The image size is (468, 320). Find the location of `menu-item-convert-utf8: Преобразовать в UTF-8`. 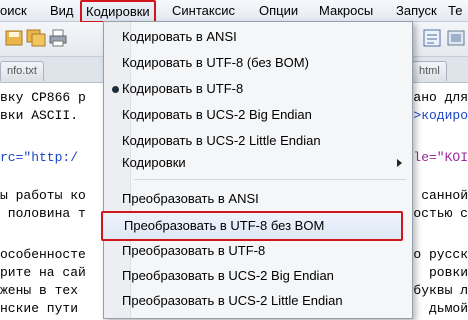

menu-item-convert-utf8: Преобразовать в UTF-8 is located at coordinates (257, 251).